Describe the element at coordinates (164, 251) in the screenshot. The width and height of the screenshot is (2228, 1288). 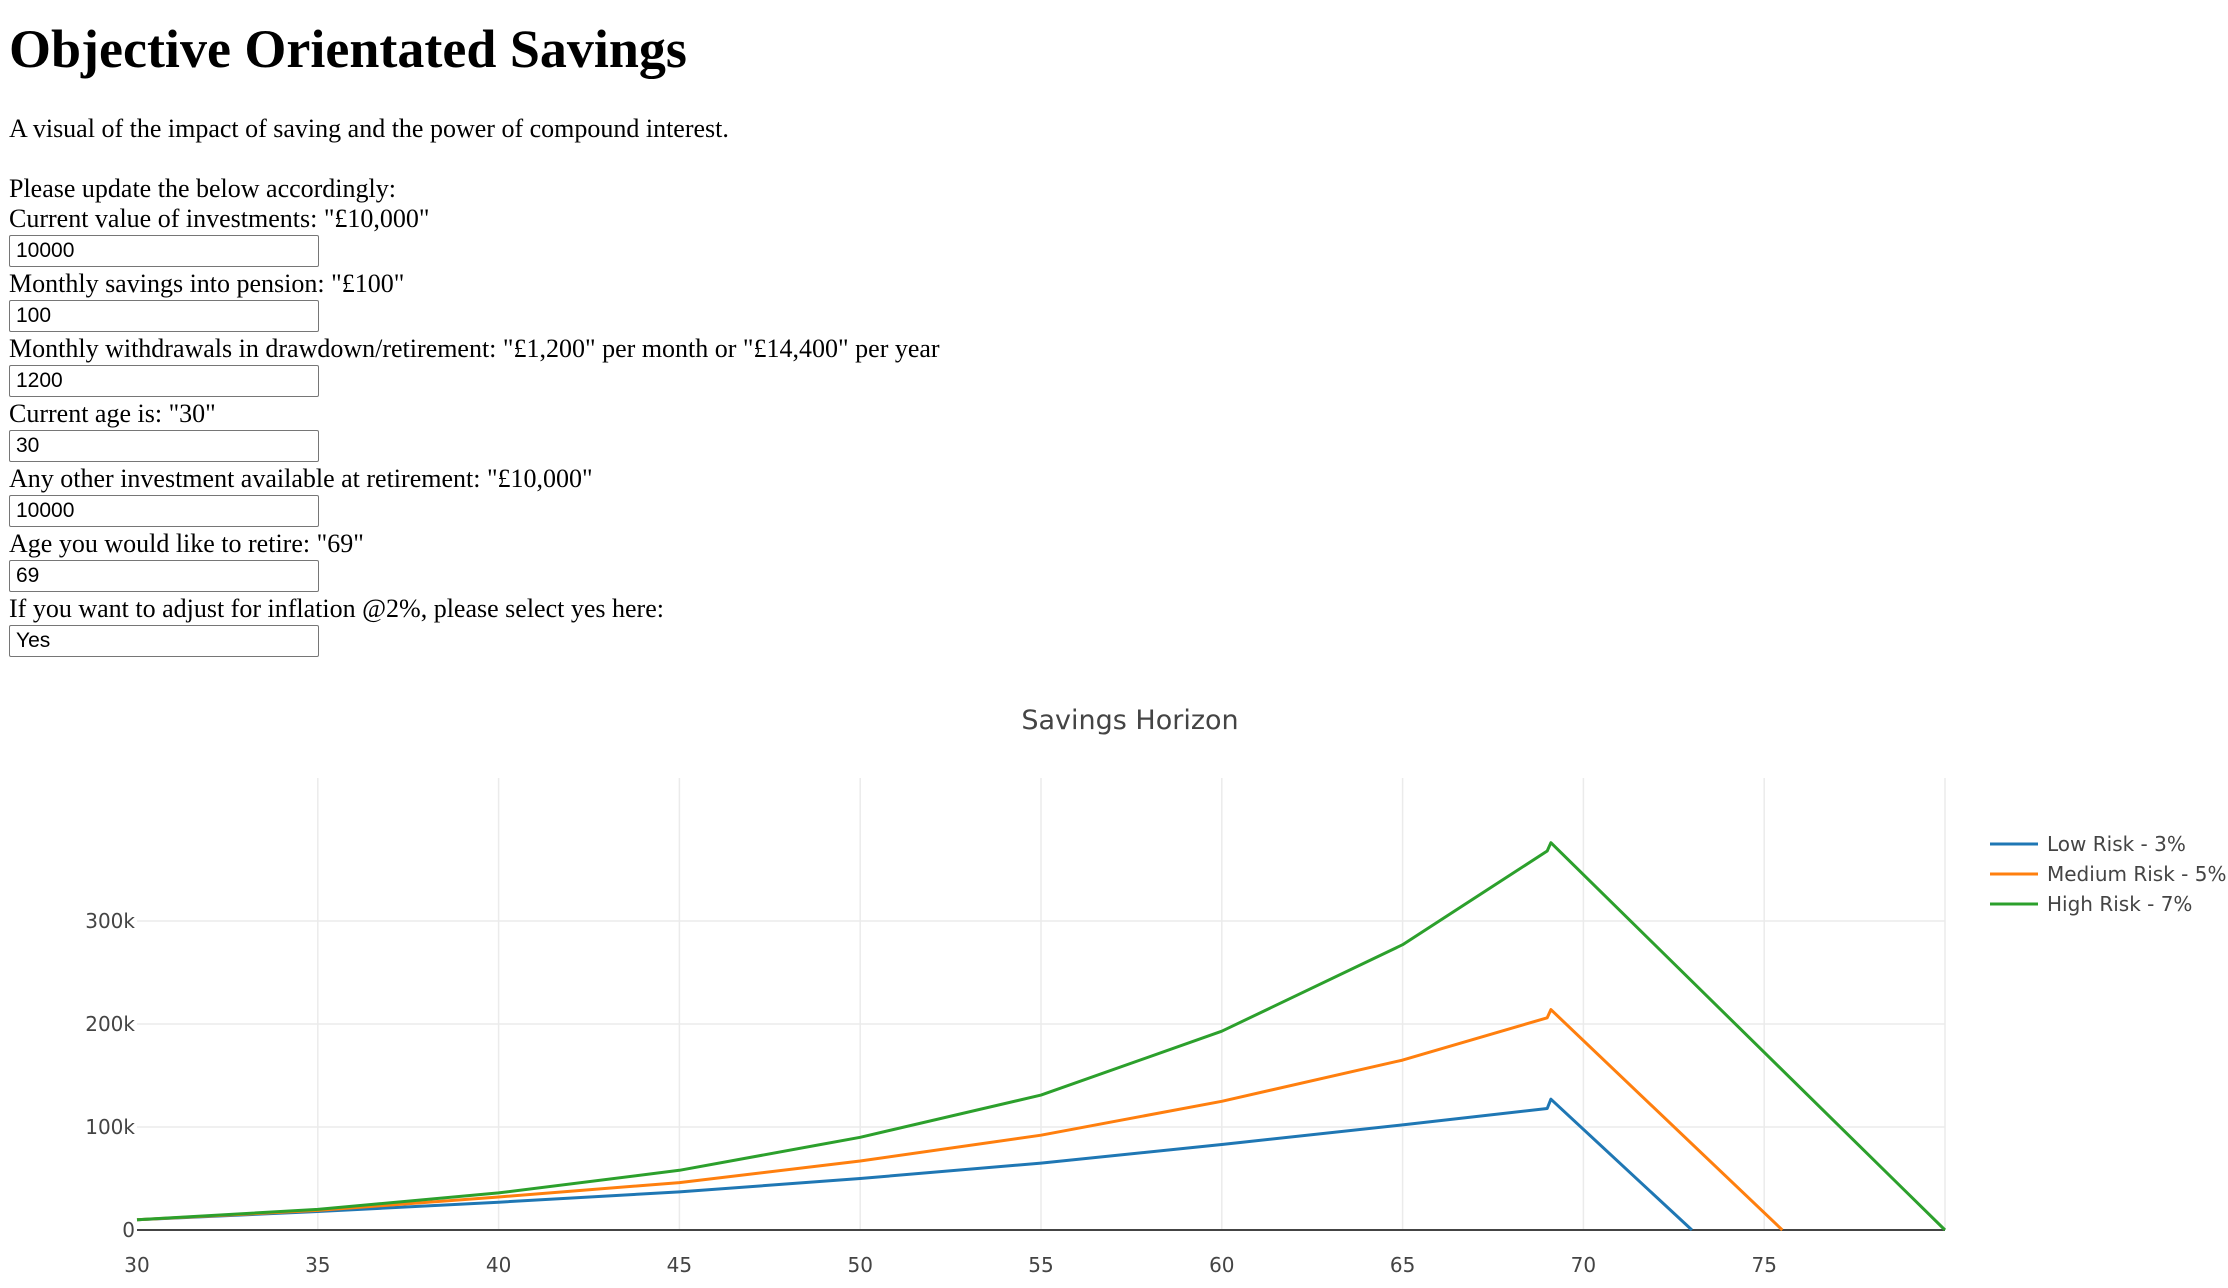
I see `current-investments-input` at that location.